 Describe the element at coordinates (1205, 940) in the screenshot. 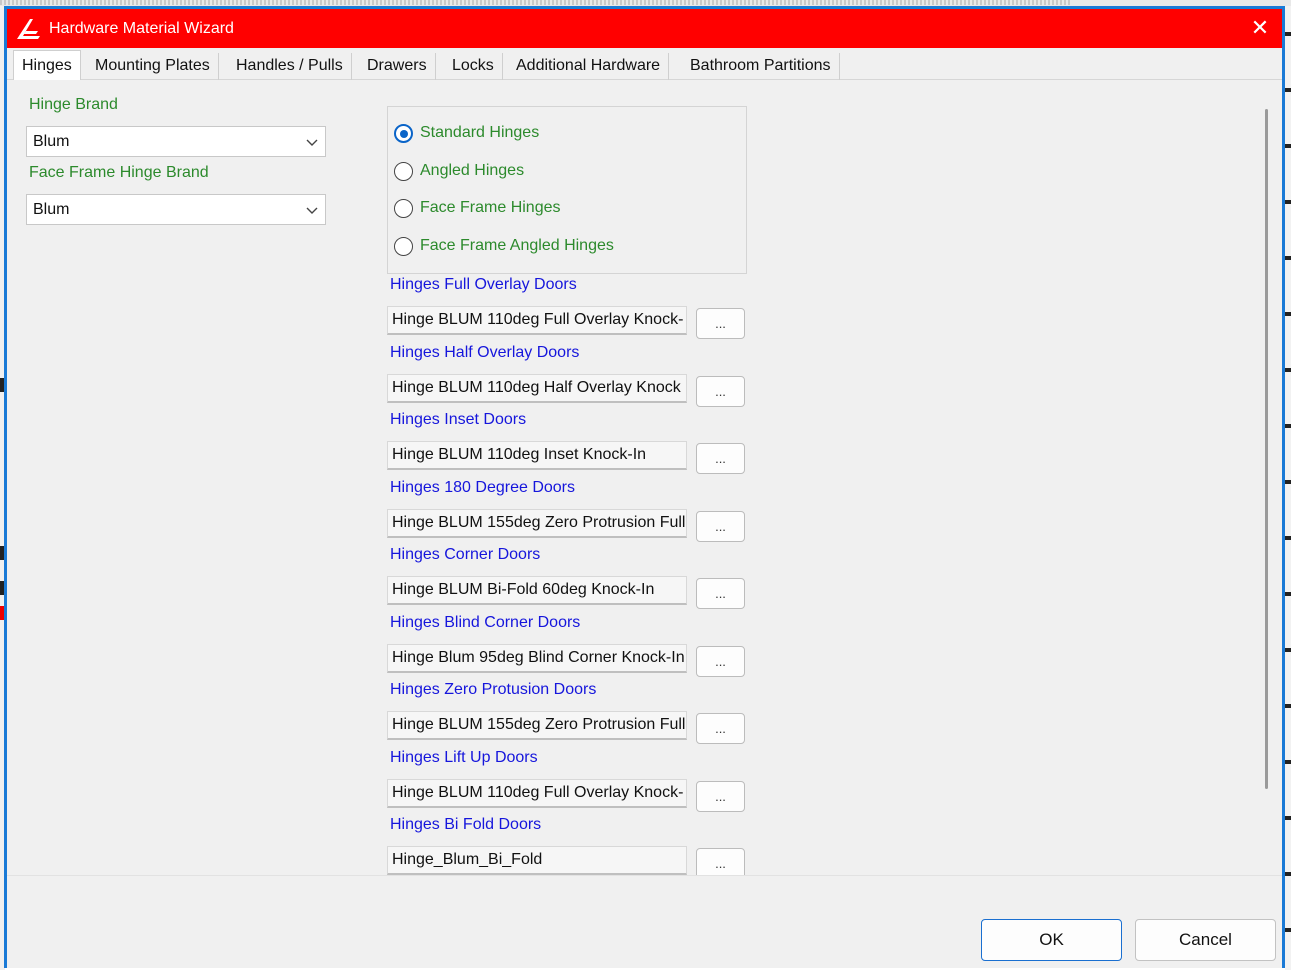

I see `cancel-button: Cancel` at that location.